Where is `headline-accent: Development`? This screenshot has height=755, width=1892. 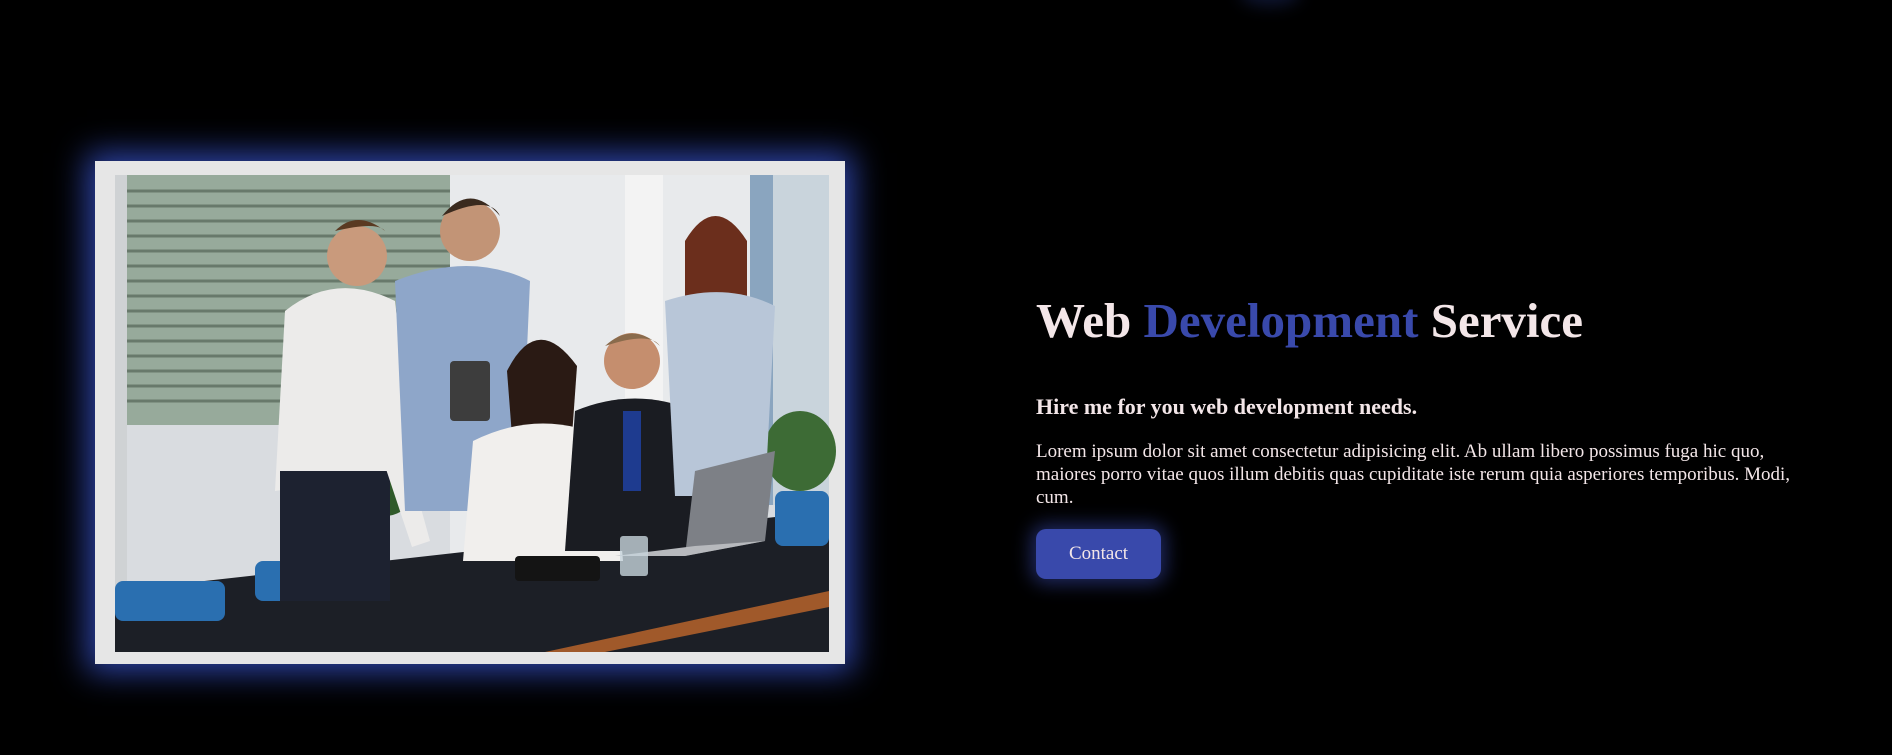 headline-accent: Development is located at coordinates (1281, 320).